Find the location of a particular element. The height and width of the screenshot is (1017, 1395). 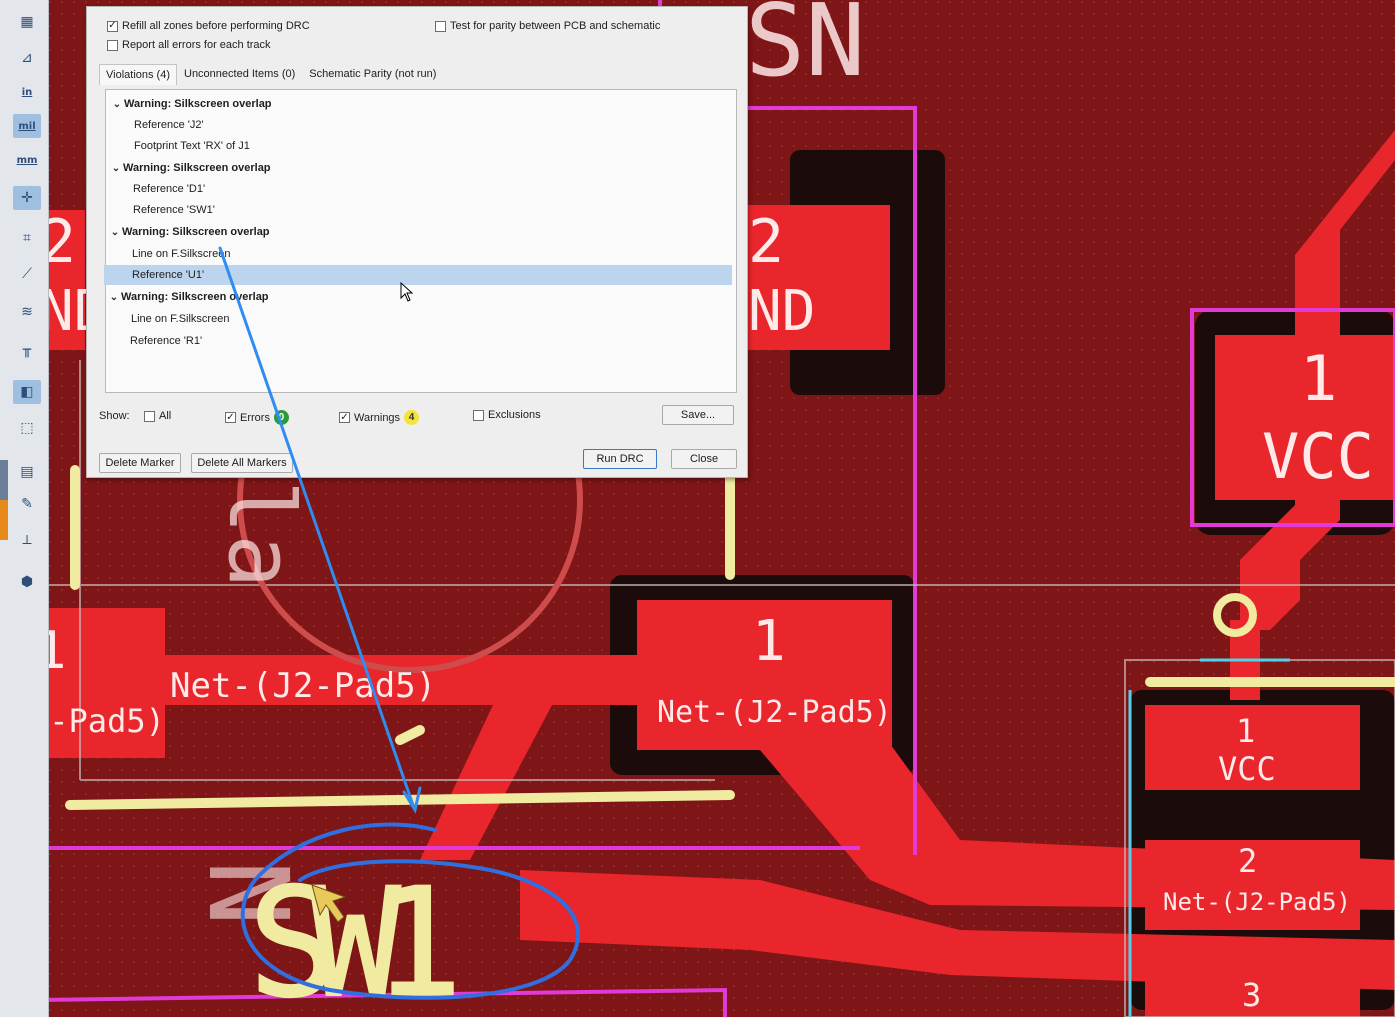

test-parity-checkbox is located at coordinates (440, 26).